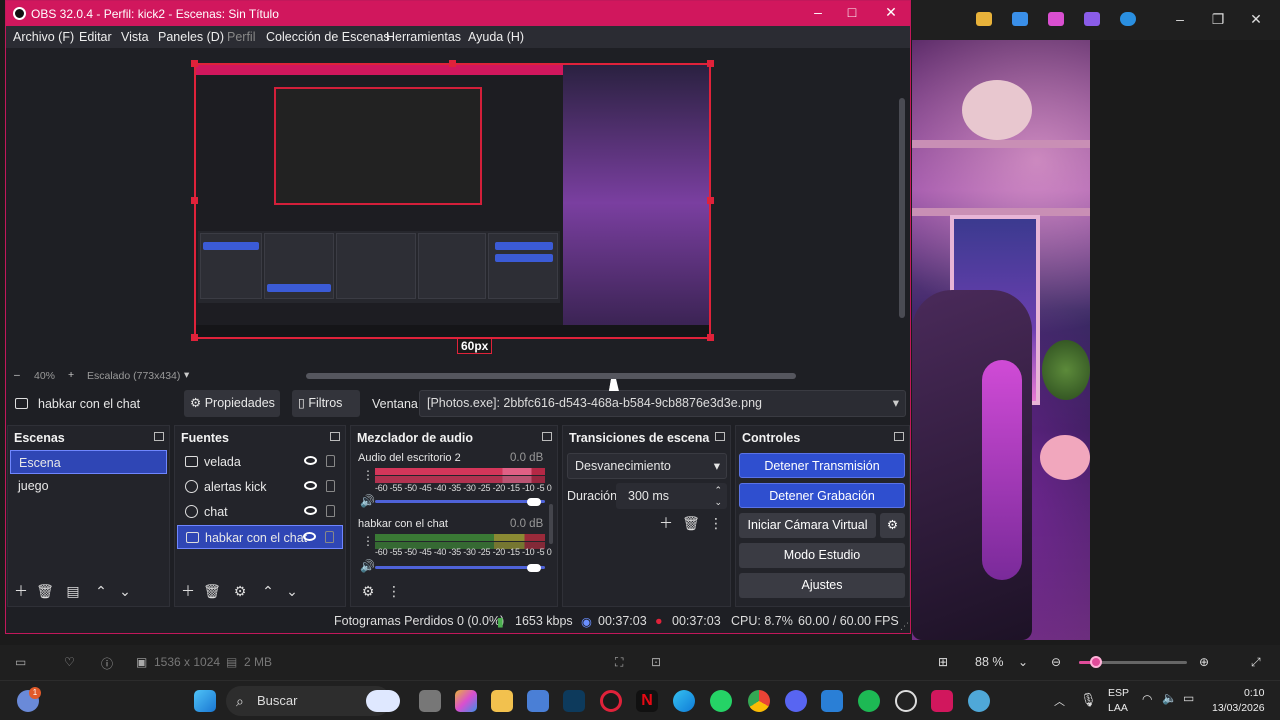  I want to click on info-icon: ⓘ, so click(107, 663).